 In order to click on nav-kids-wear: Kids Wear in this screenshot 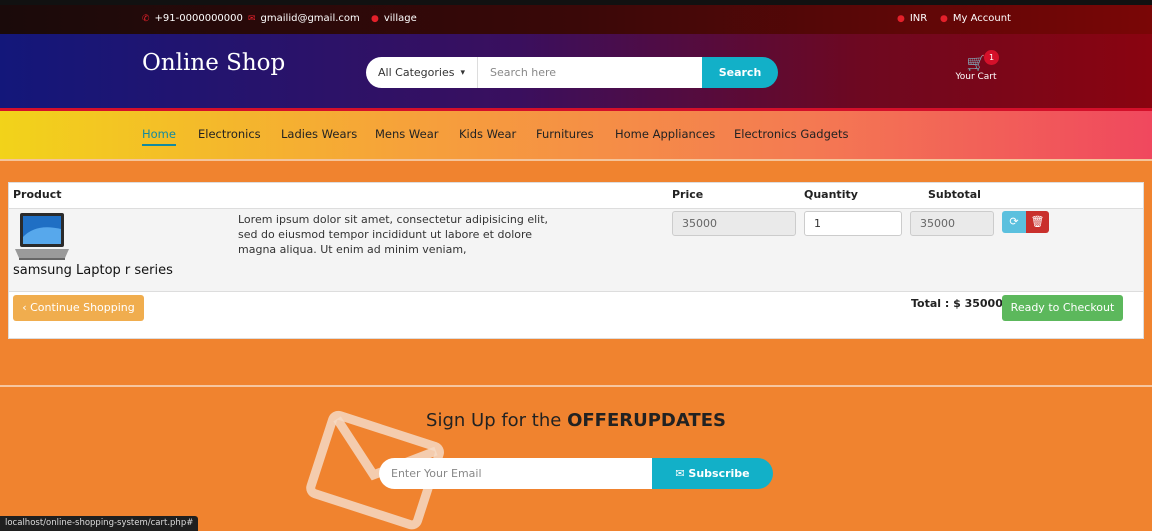, I will do `click(487, 134)`.